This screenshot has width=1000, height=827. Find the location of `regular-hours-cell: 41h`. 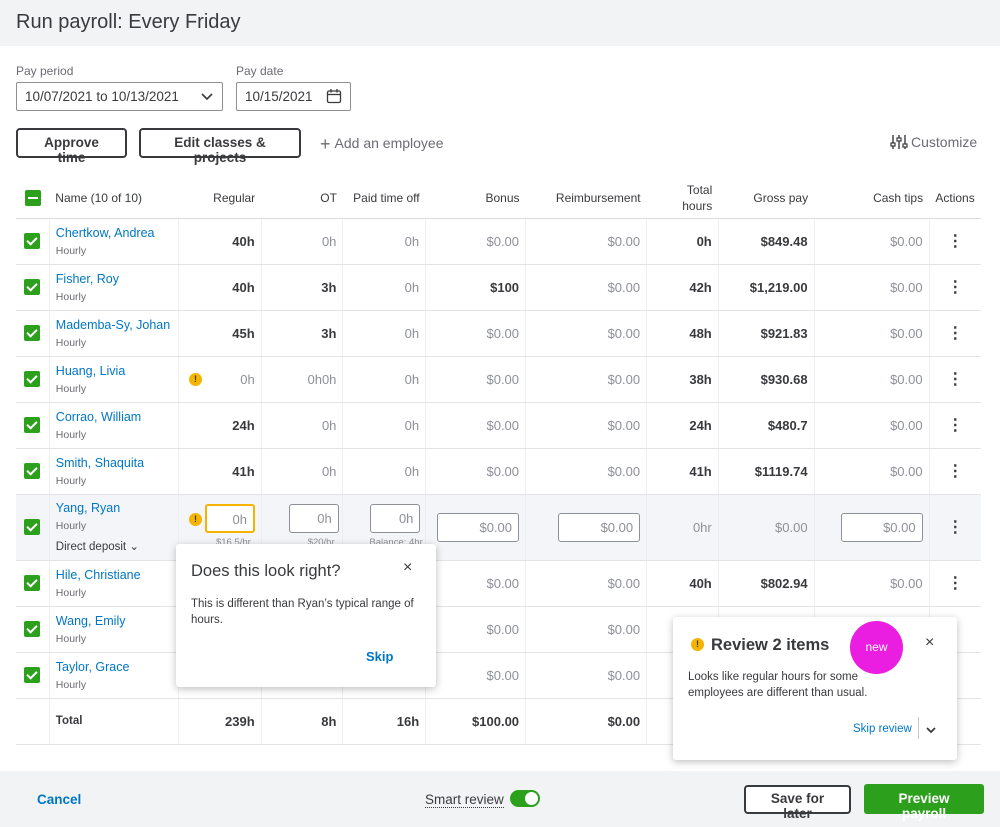

regular-hours-cell: 41h is located at coordinates (243, 471).